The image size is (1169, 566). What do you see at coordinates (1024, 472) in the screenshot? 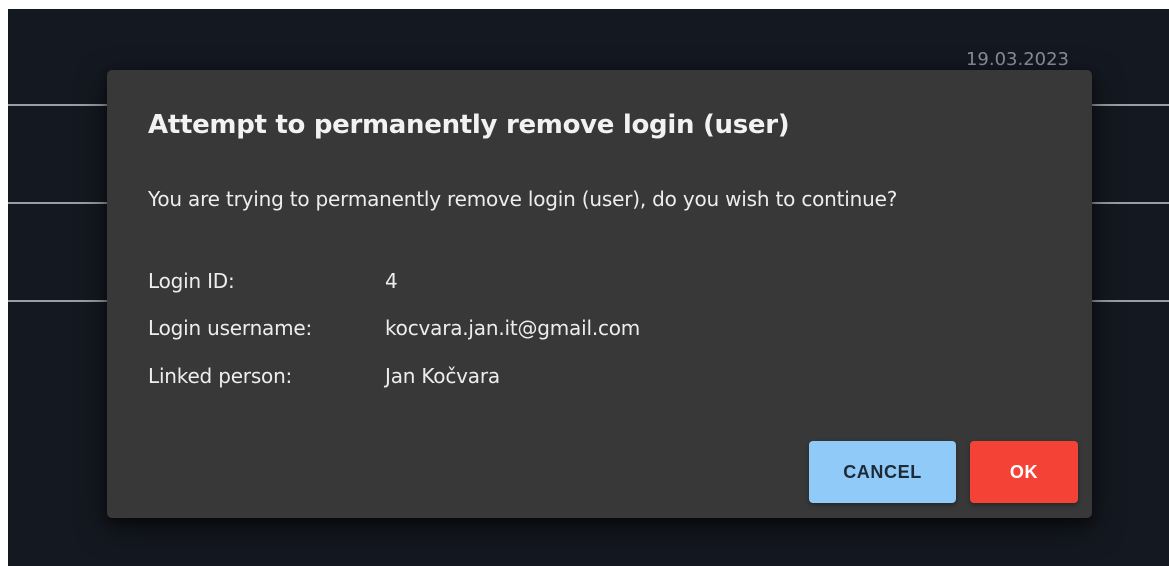
I see `ok-button: OK` at bounding box center [1024, 472].